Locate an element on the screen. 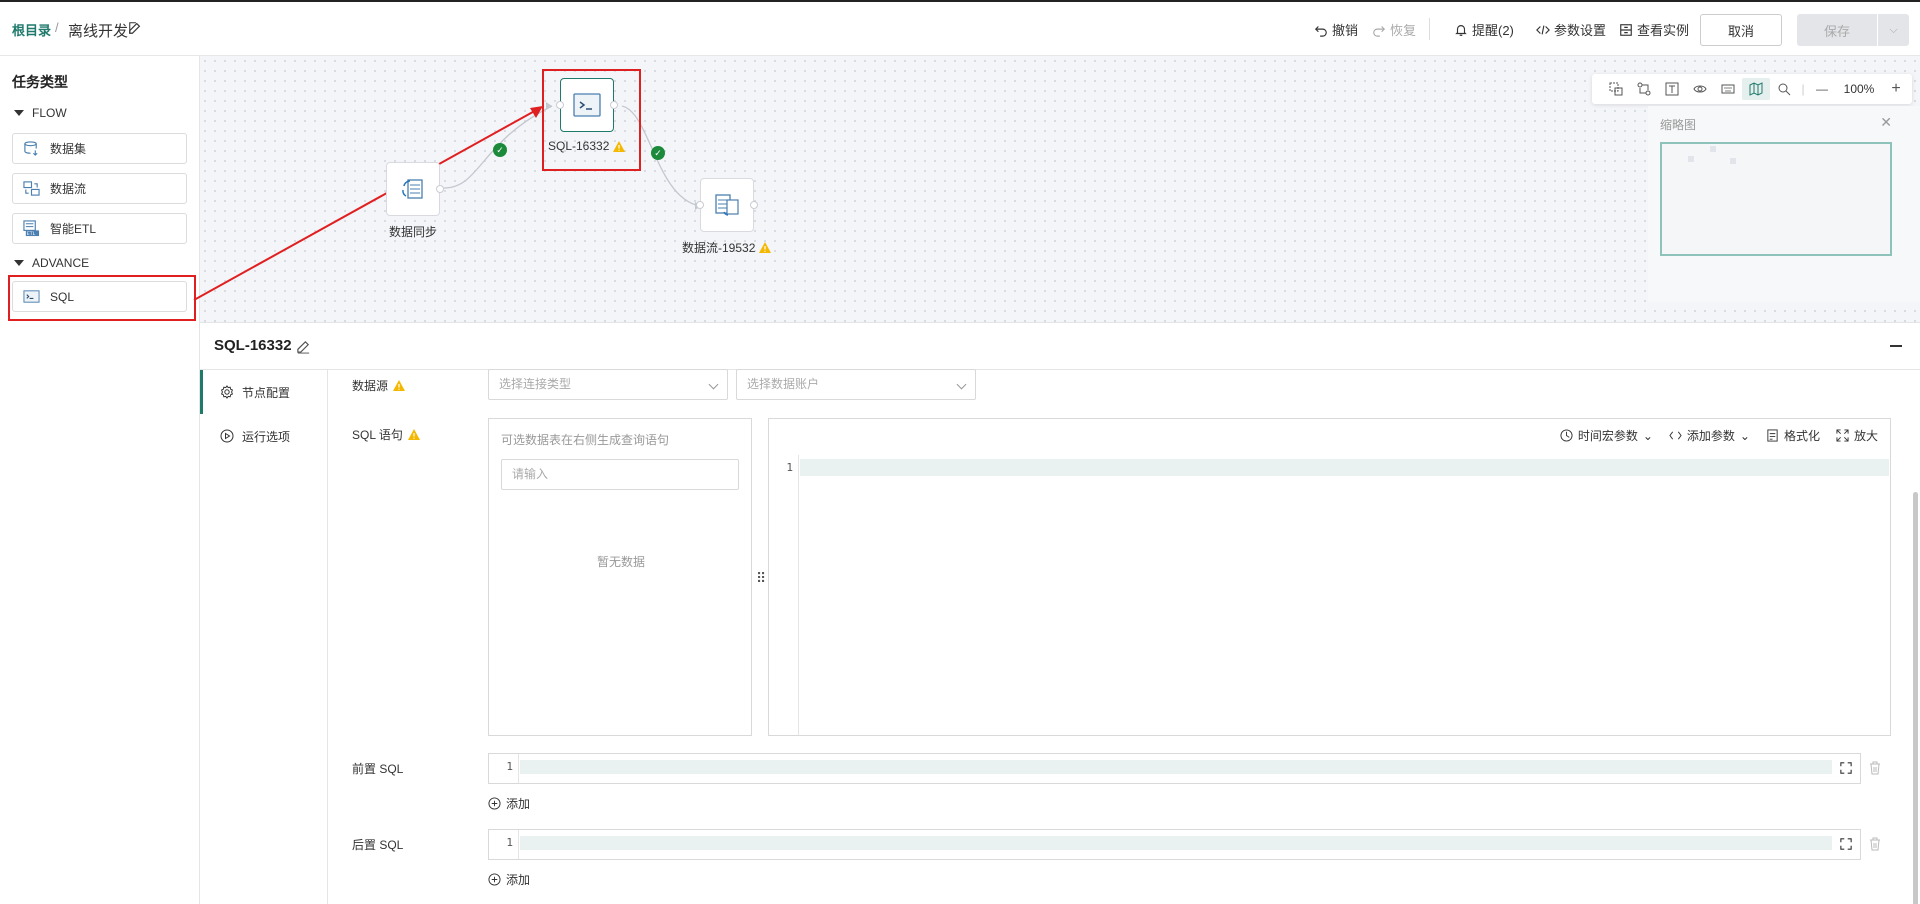  post-sql-editor: 1 is located at coordinates (1174, 844).